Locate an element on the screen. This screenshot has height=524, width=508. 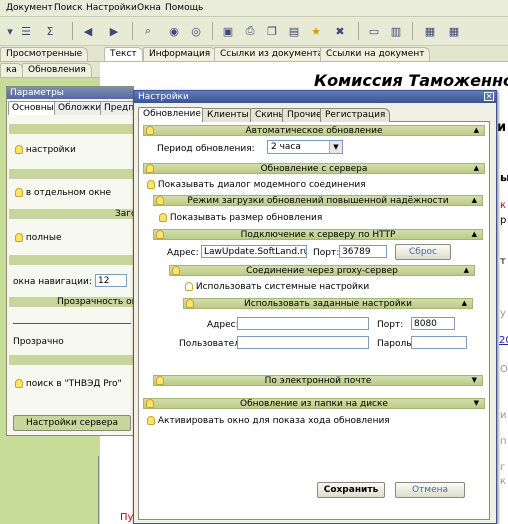
tab-links-from: Ссылки из документа is located at coordinates (272, 54).